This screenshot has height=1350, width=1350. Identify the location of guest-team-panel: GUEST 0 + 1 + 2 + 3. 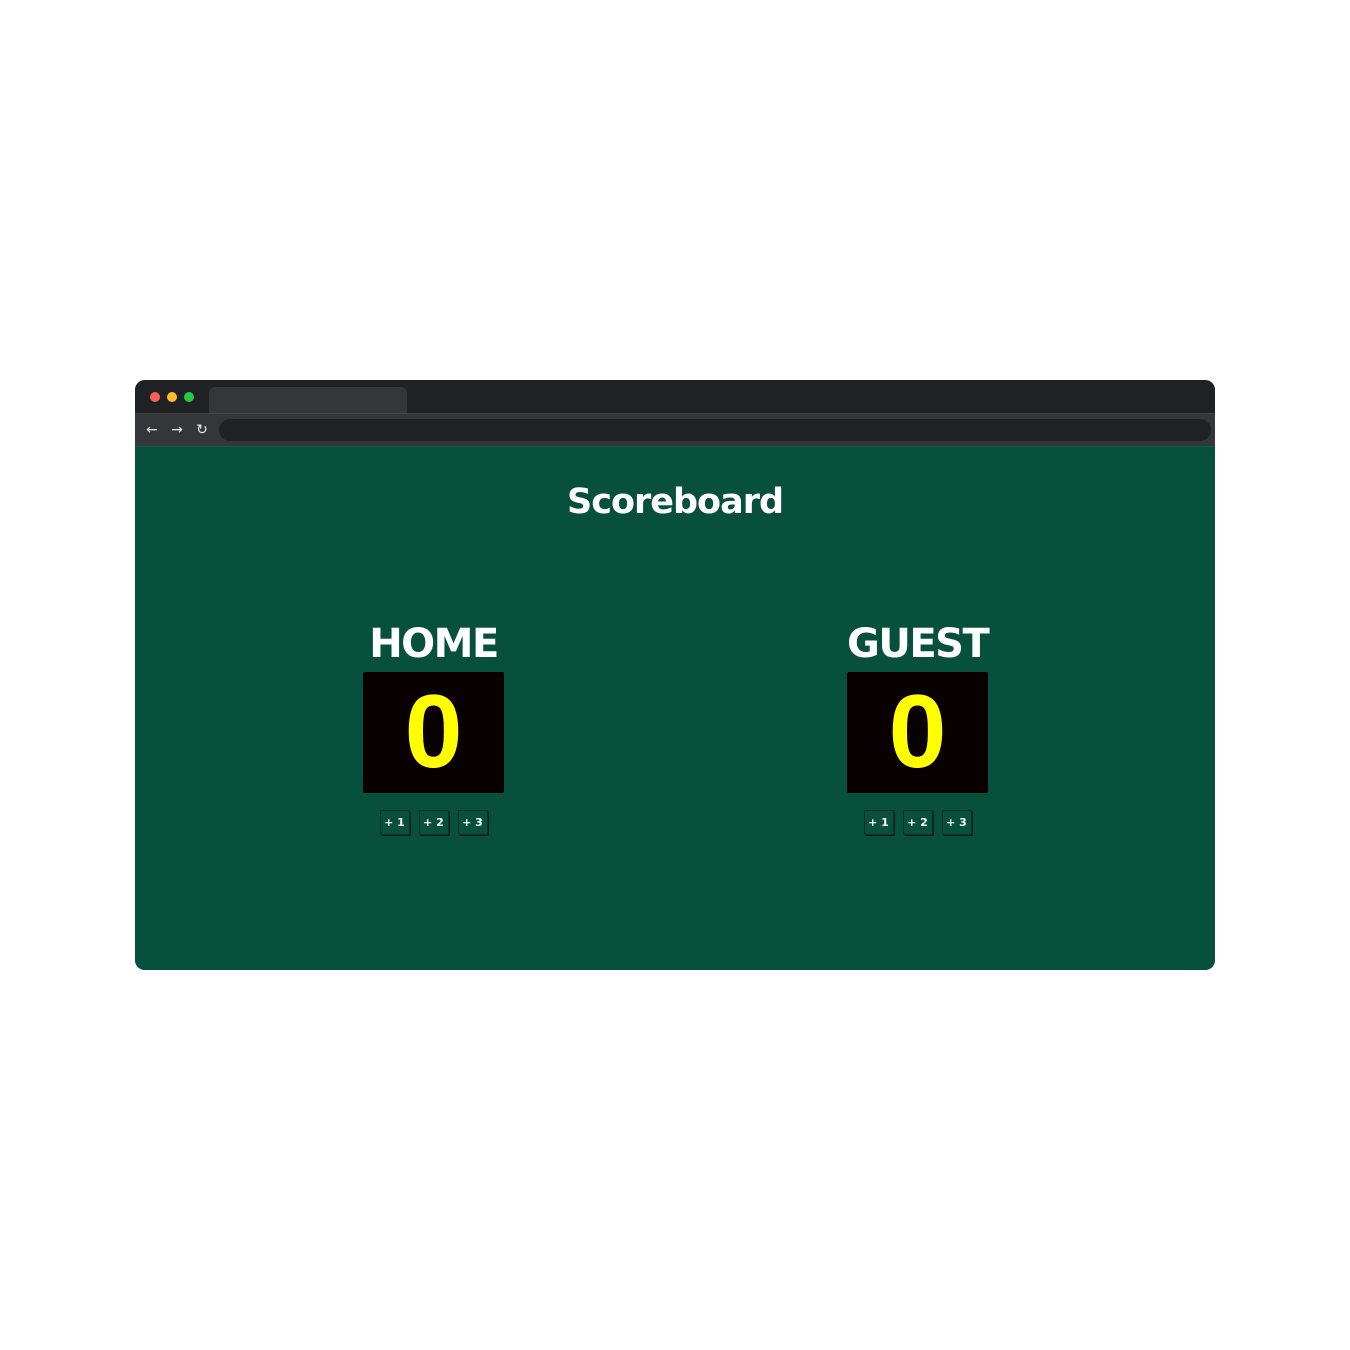
(918, 727).